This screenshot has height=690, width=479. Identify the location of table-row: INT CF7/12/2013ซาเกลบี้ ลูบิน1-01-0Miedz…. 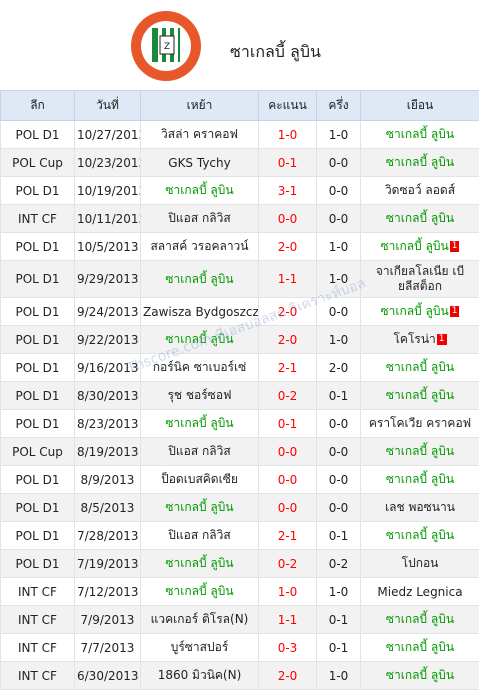
(240, 592).